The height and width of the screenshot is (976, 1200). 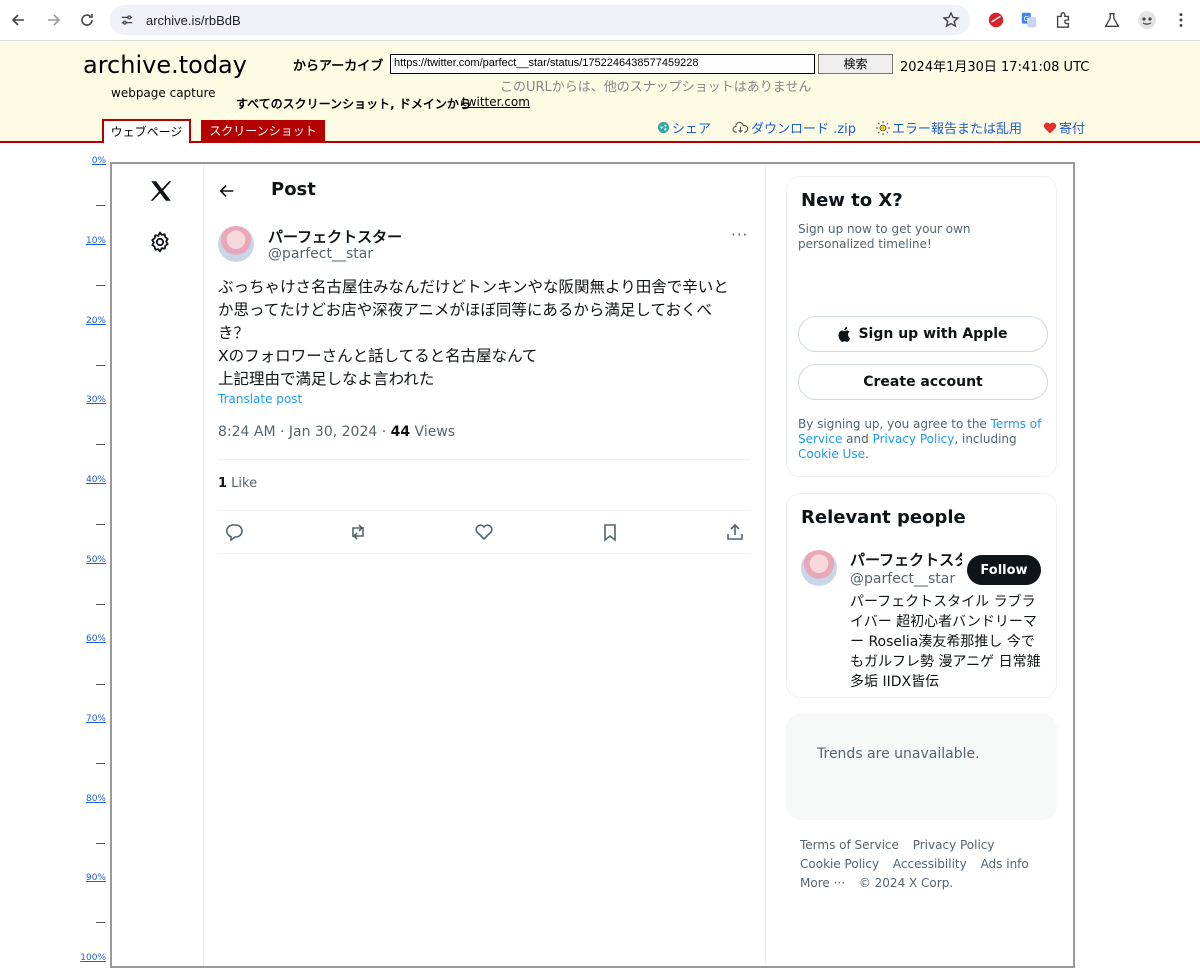 What do you see at coordinates (1005, 864) in the screenshot?
I see `footer-ads-link: Ads info` at bounding box center [1005, 864].